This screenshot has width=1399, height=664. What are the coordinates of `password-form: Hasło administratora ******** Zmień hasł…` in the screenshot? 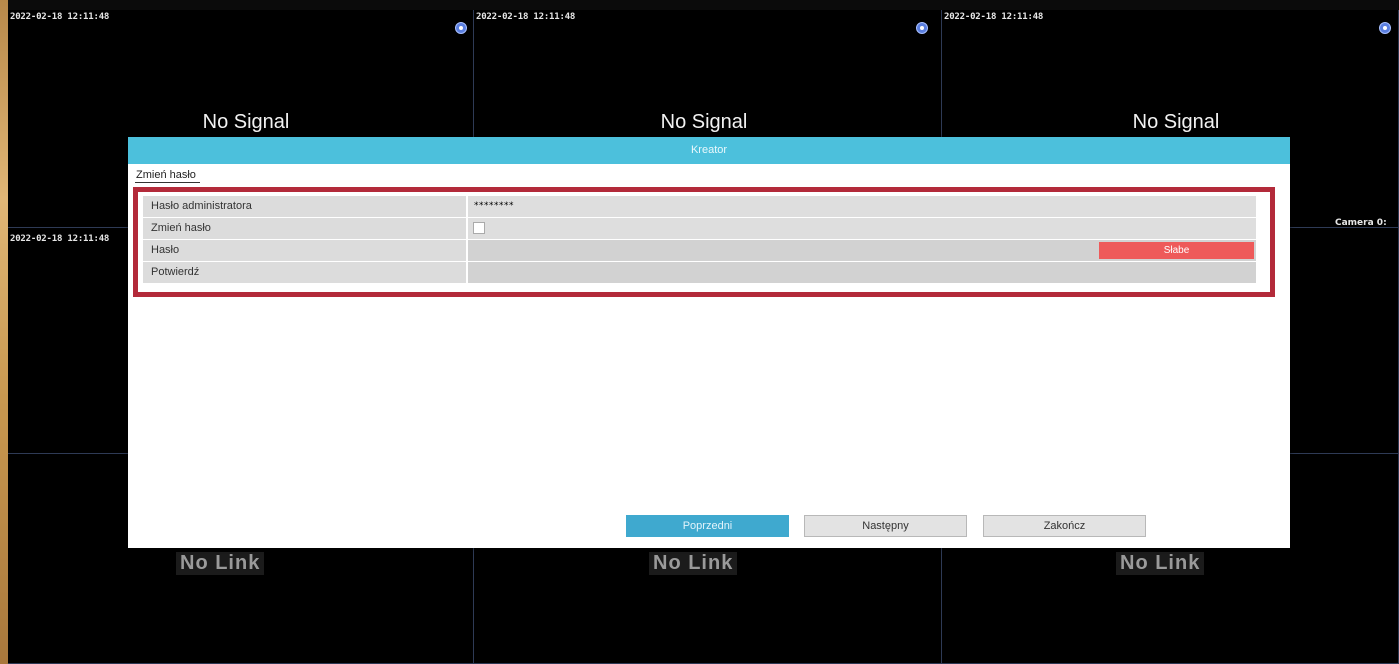 It's located at (699, 240).